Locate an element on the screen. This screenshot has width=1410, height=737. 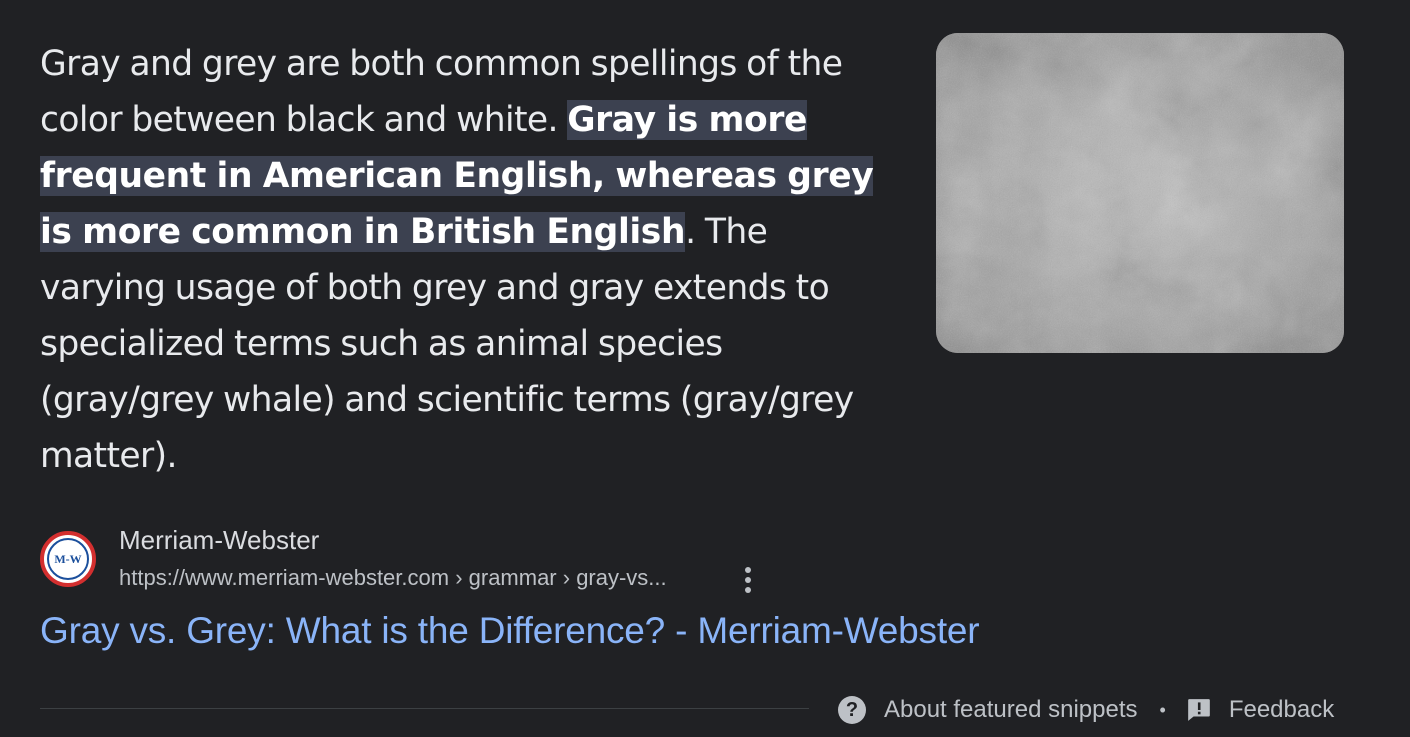
about-featured-snippets-link: ? About featured snippets is located at coordinates (988, 710).